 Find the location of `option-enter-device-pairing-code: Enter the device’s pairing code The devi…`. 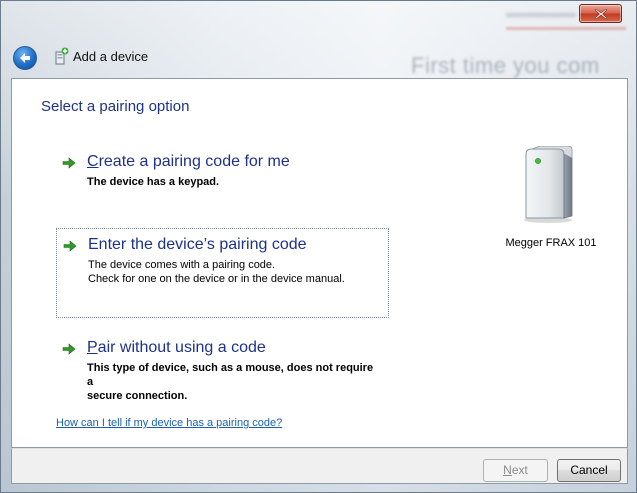

option-enter-device-pairing-code: Enter the device’s pairing code The devi… is located at coordinates (222, 273).